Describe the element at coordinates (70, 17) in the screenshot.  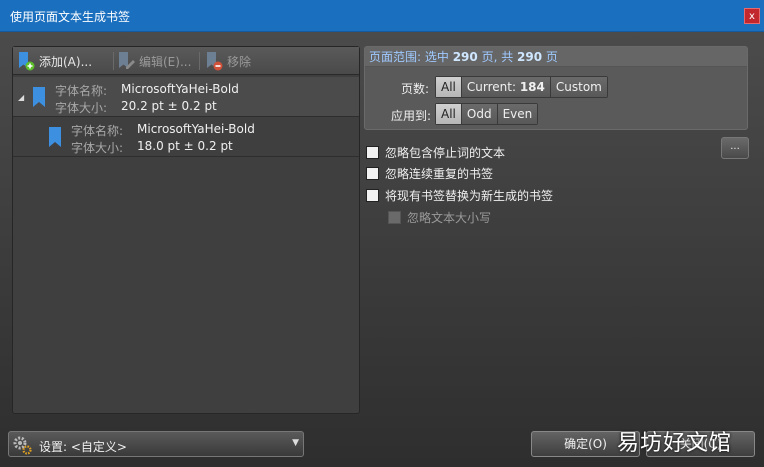
I see `window-title: 使用页面文本生成书签` at that location.